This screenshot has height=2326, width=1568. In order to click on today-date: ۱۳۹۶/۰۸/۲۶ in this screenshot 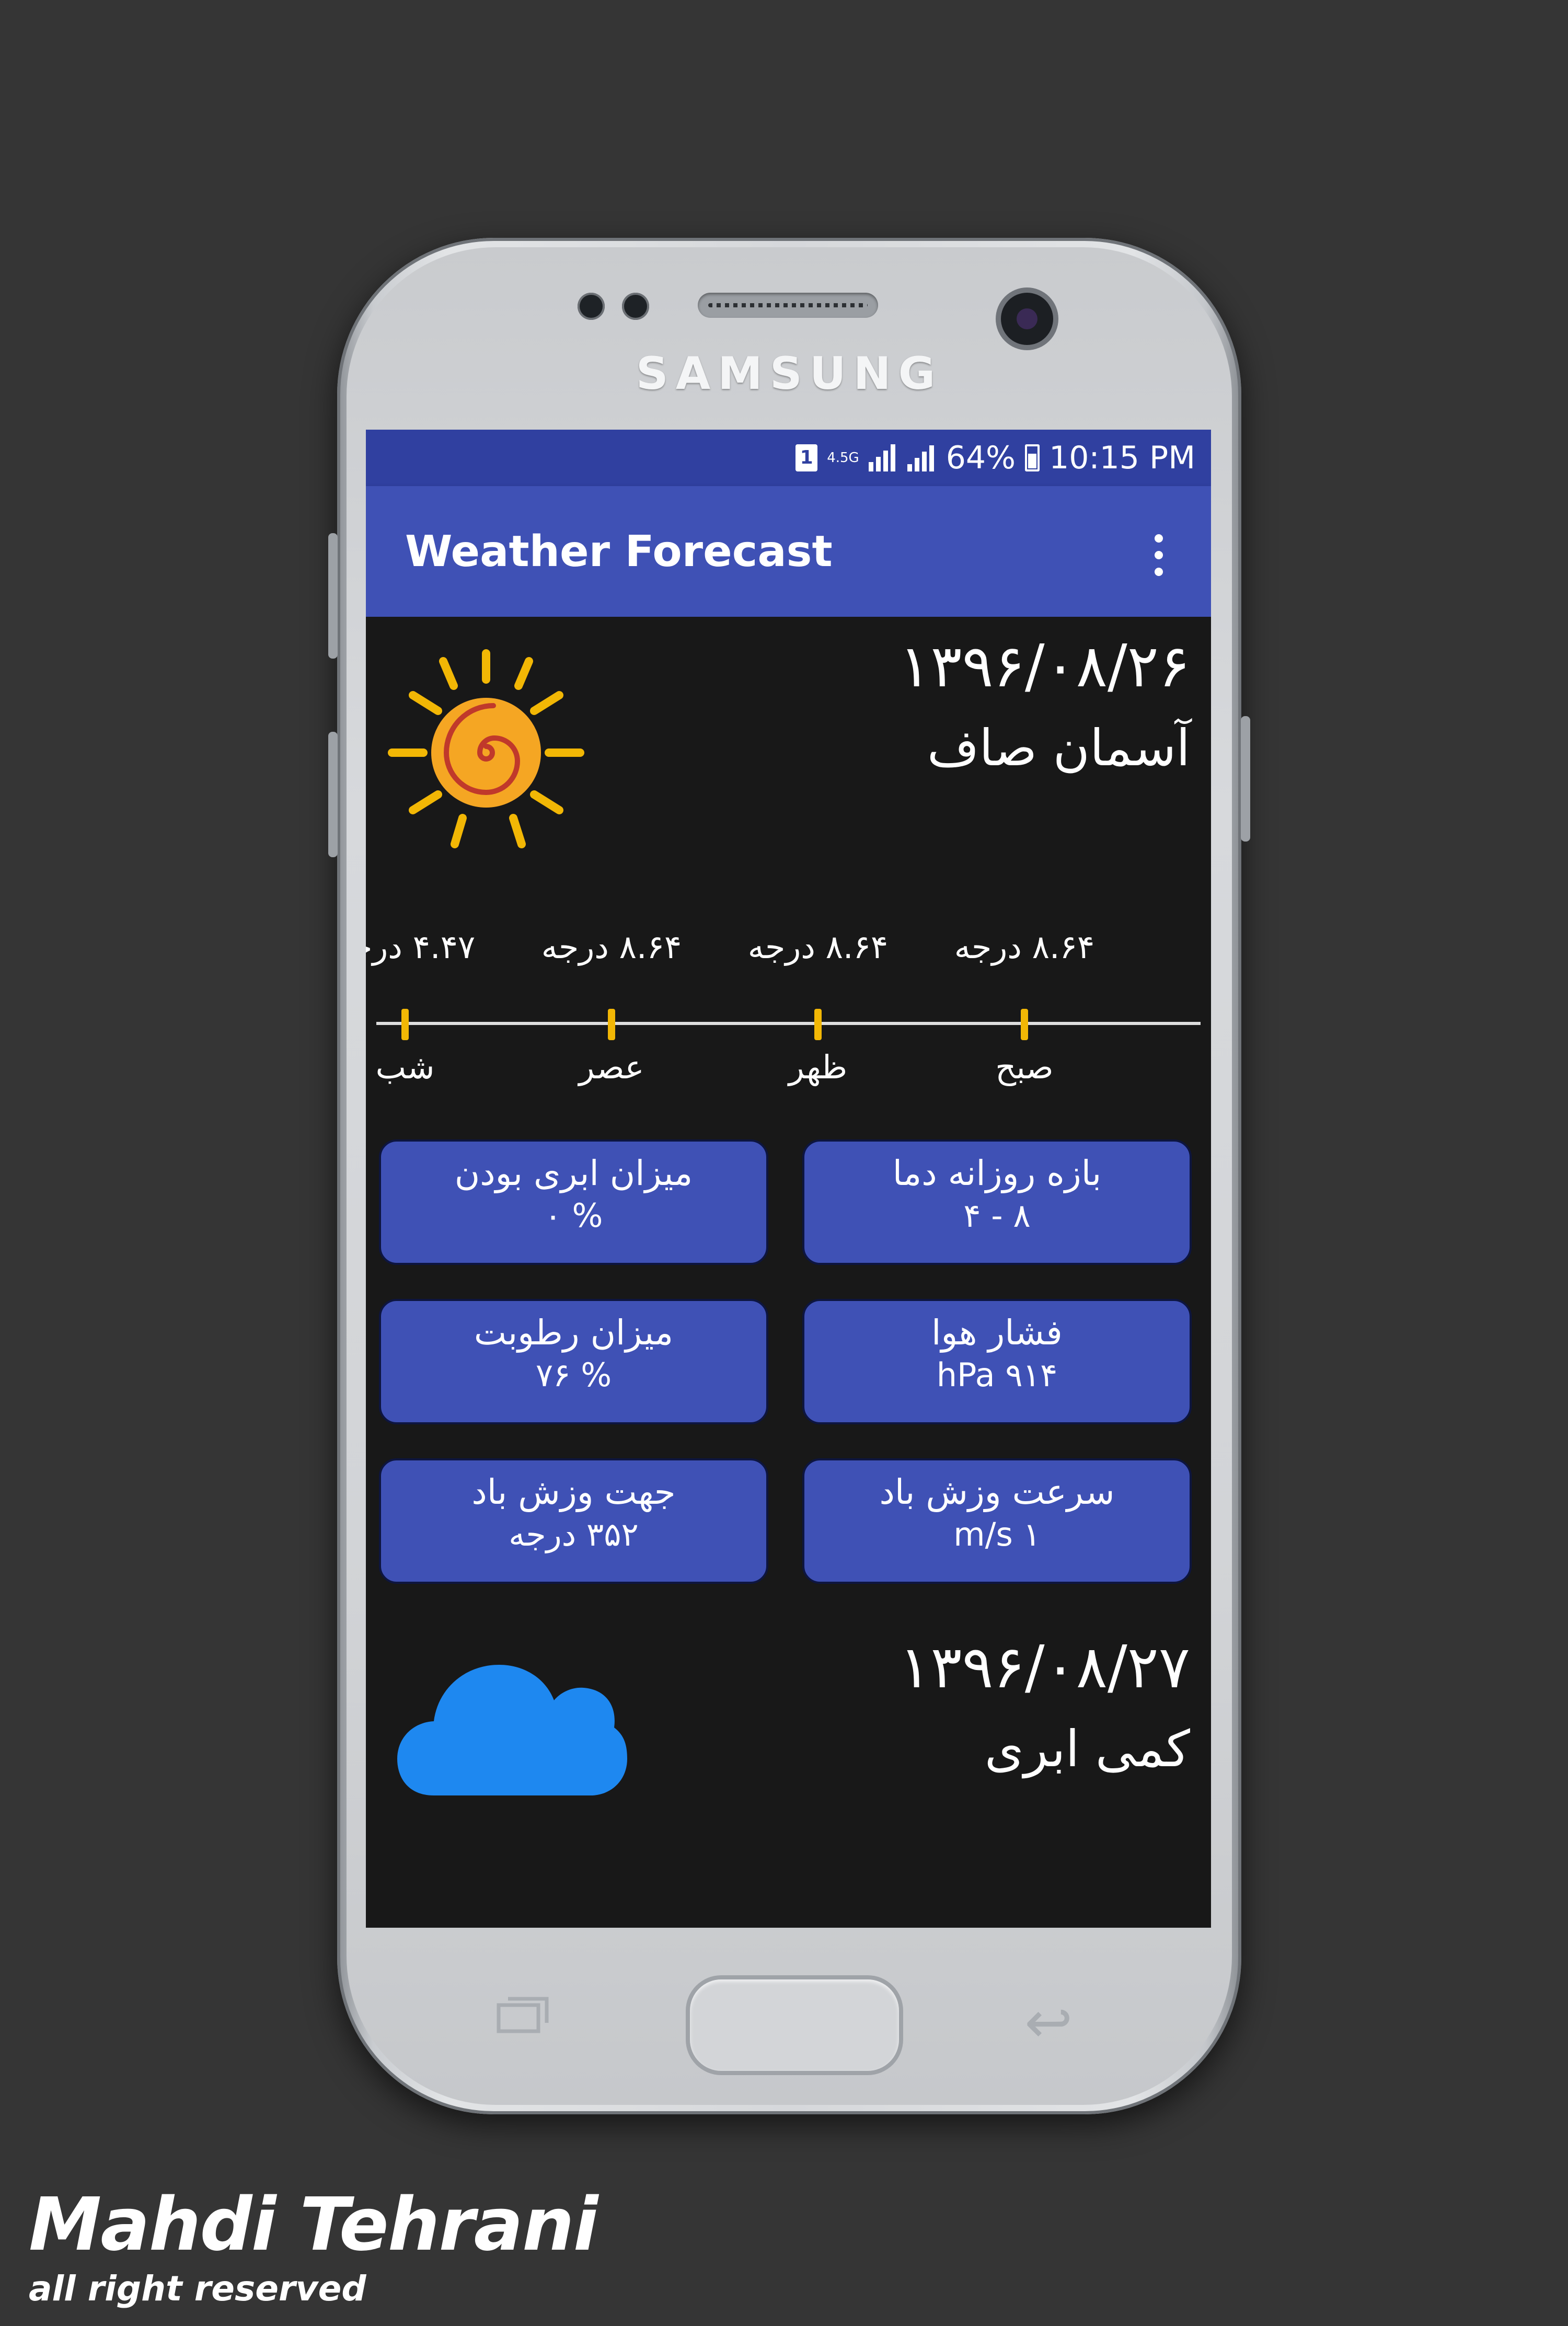, I will do `click(1044, 666)`.